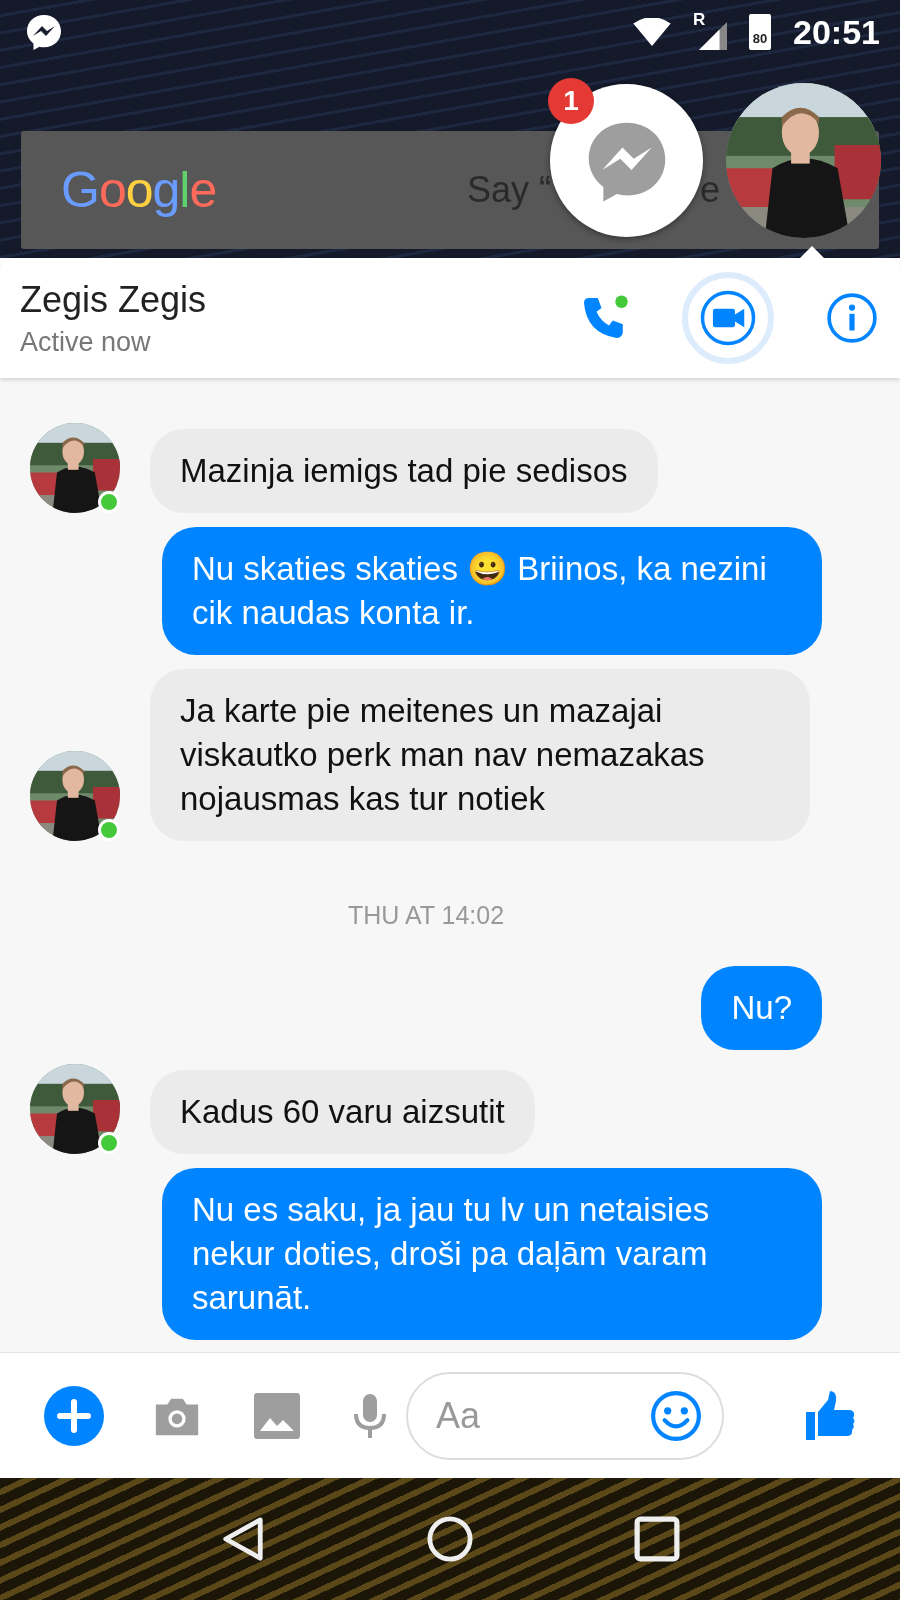  I want to click on sent-message: Nu es saku, ja jau tu lv un netaisies nekur doties, droši pa daļām varam sarunāt., so click(492, 1254).